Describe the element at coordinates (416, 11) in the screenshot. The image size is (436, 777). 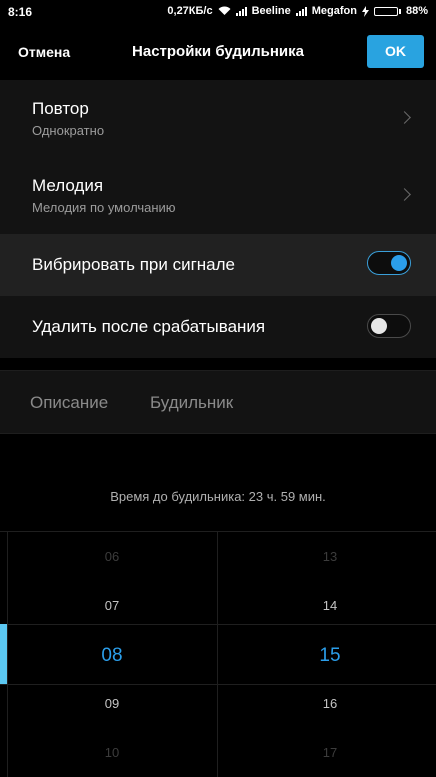
I see `battery-percent: 88%` at that location.